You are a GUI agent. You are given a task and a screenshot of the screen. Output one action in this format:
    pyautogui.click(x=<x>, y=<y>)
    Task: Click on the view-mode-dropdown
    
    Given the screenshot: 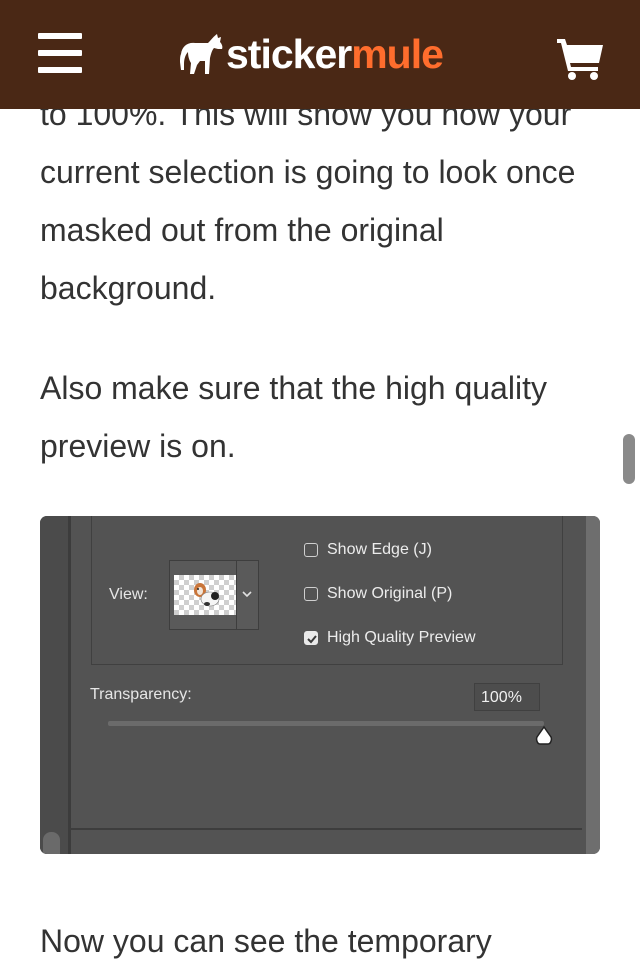 What is the action you would take?
    pyautogui.click(x=214, y=595)
    